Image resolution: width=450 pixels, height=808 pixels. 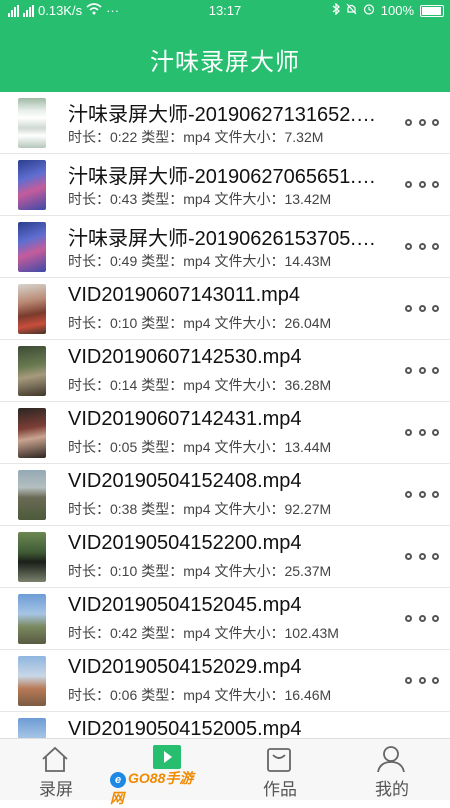 What do you see at coordinates (273, 695) in the screenshot?
I see `video-size: 文件大小：16.46M` at bounding box center [273, 695].